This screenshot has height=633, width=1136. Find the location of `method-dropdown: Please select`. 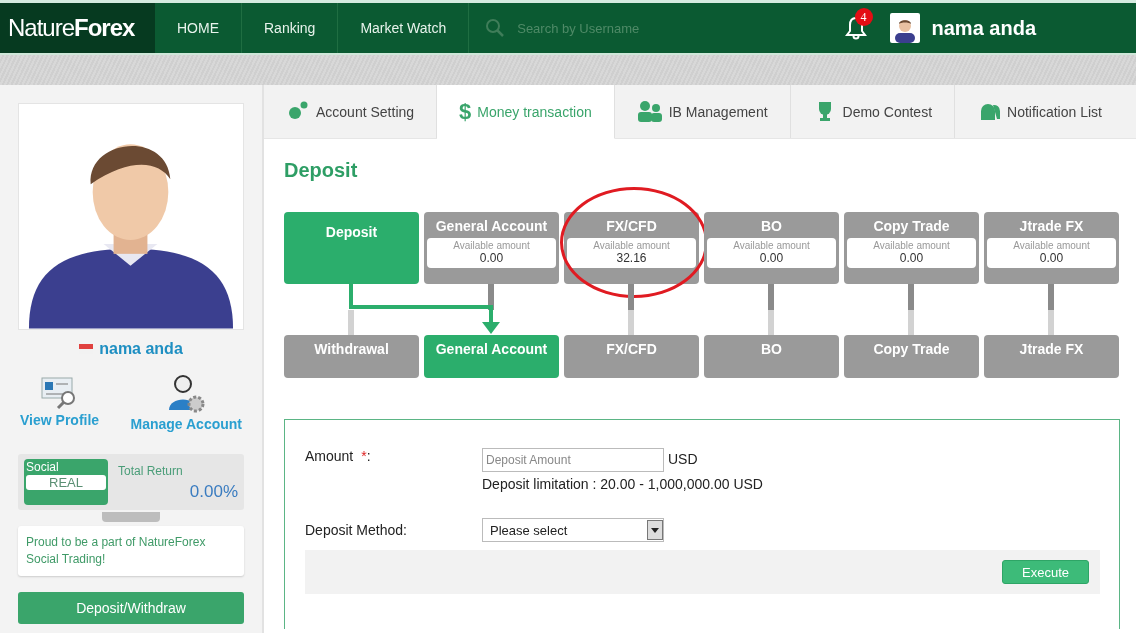

method-dropdown: Please select is located at coordinates (573, 530).